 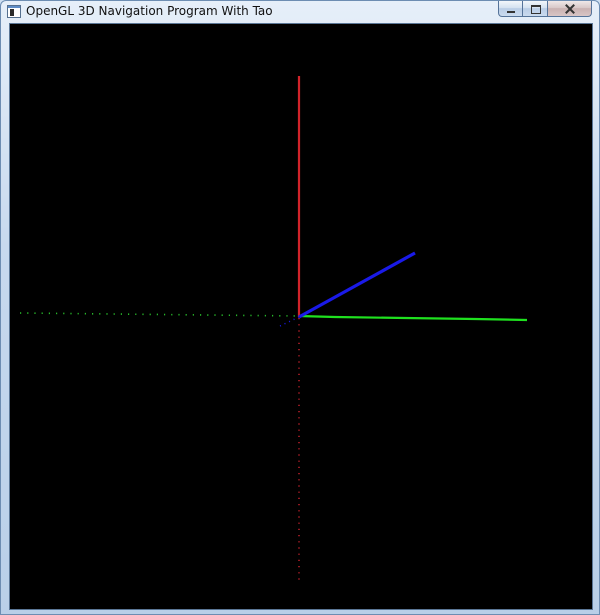 What do you see at coordinates (357, 285) in the screenshot?
I see `z-axis-positive` at bounding box center [357, 285].